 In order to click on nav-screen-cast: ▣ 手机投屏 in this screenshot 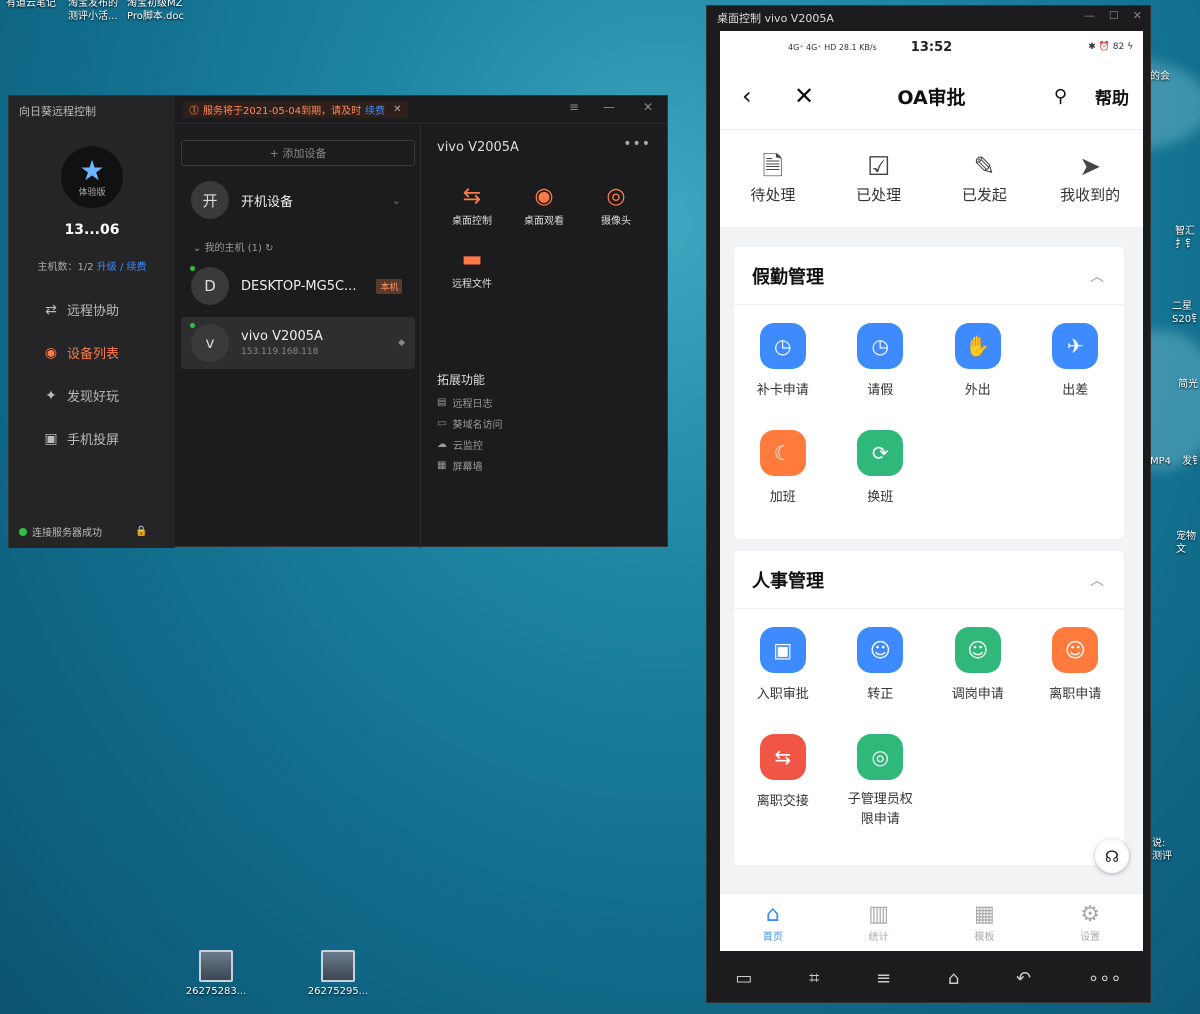, I will do `click(81, 439)`.